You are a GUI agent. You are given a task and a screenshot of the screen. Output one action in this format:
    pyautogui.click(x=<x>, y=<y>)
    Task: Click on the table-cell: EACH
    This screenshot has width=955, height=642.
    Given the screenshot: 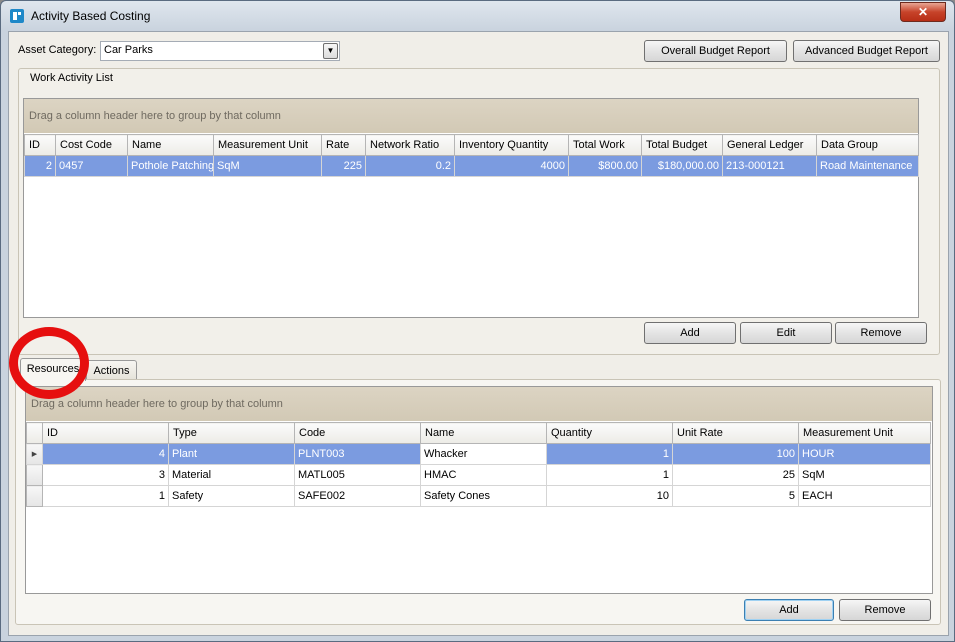 What is the action you would take?
    pyautogui.click(x=864, y=496)
    